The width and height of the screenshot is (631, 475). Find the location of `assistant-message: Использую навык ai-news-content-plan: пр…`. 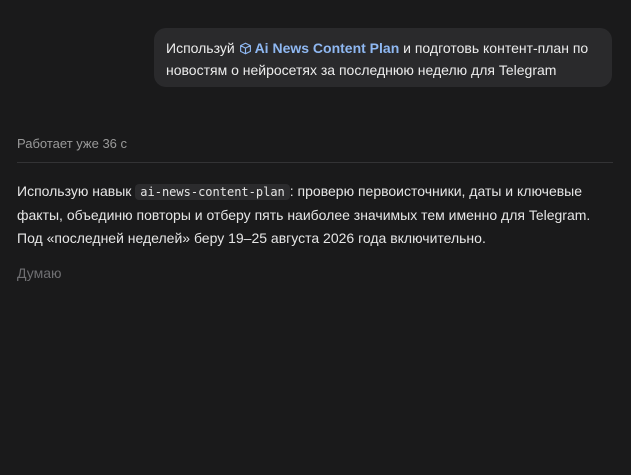

assistant-message: Использую навык ai-news-content-plan: пр… is located at coordinates (315, 215).